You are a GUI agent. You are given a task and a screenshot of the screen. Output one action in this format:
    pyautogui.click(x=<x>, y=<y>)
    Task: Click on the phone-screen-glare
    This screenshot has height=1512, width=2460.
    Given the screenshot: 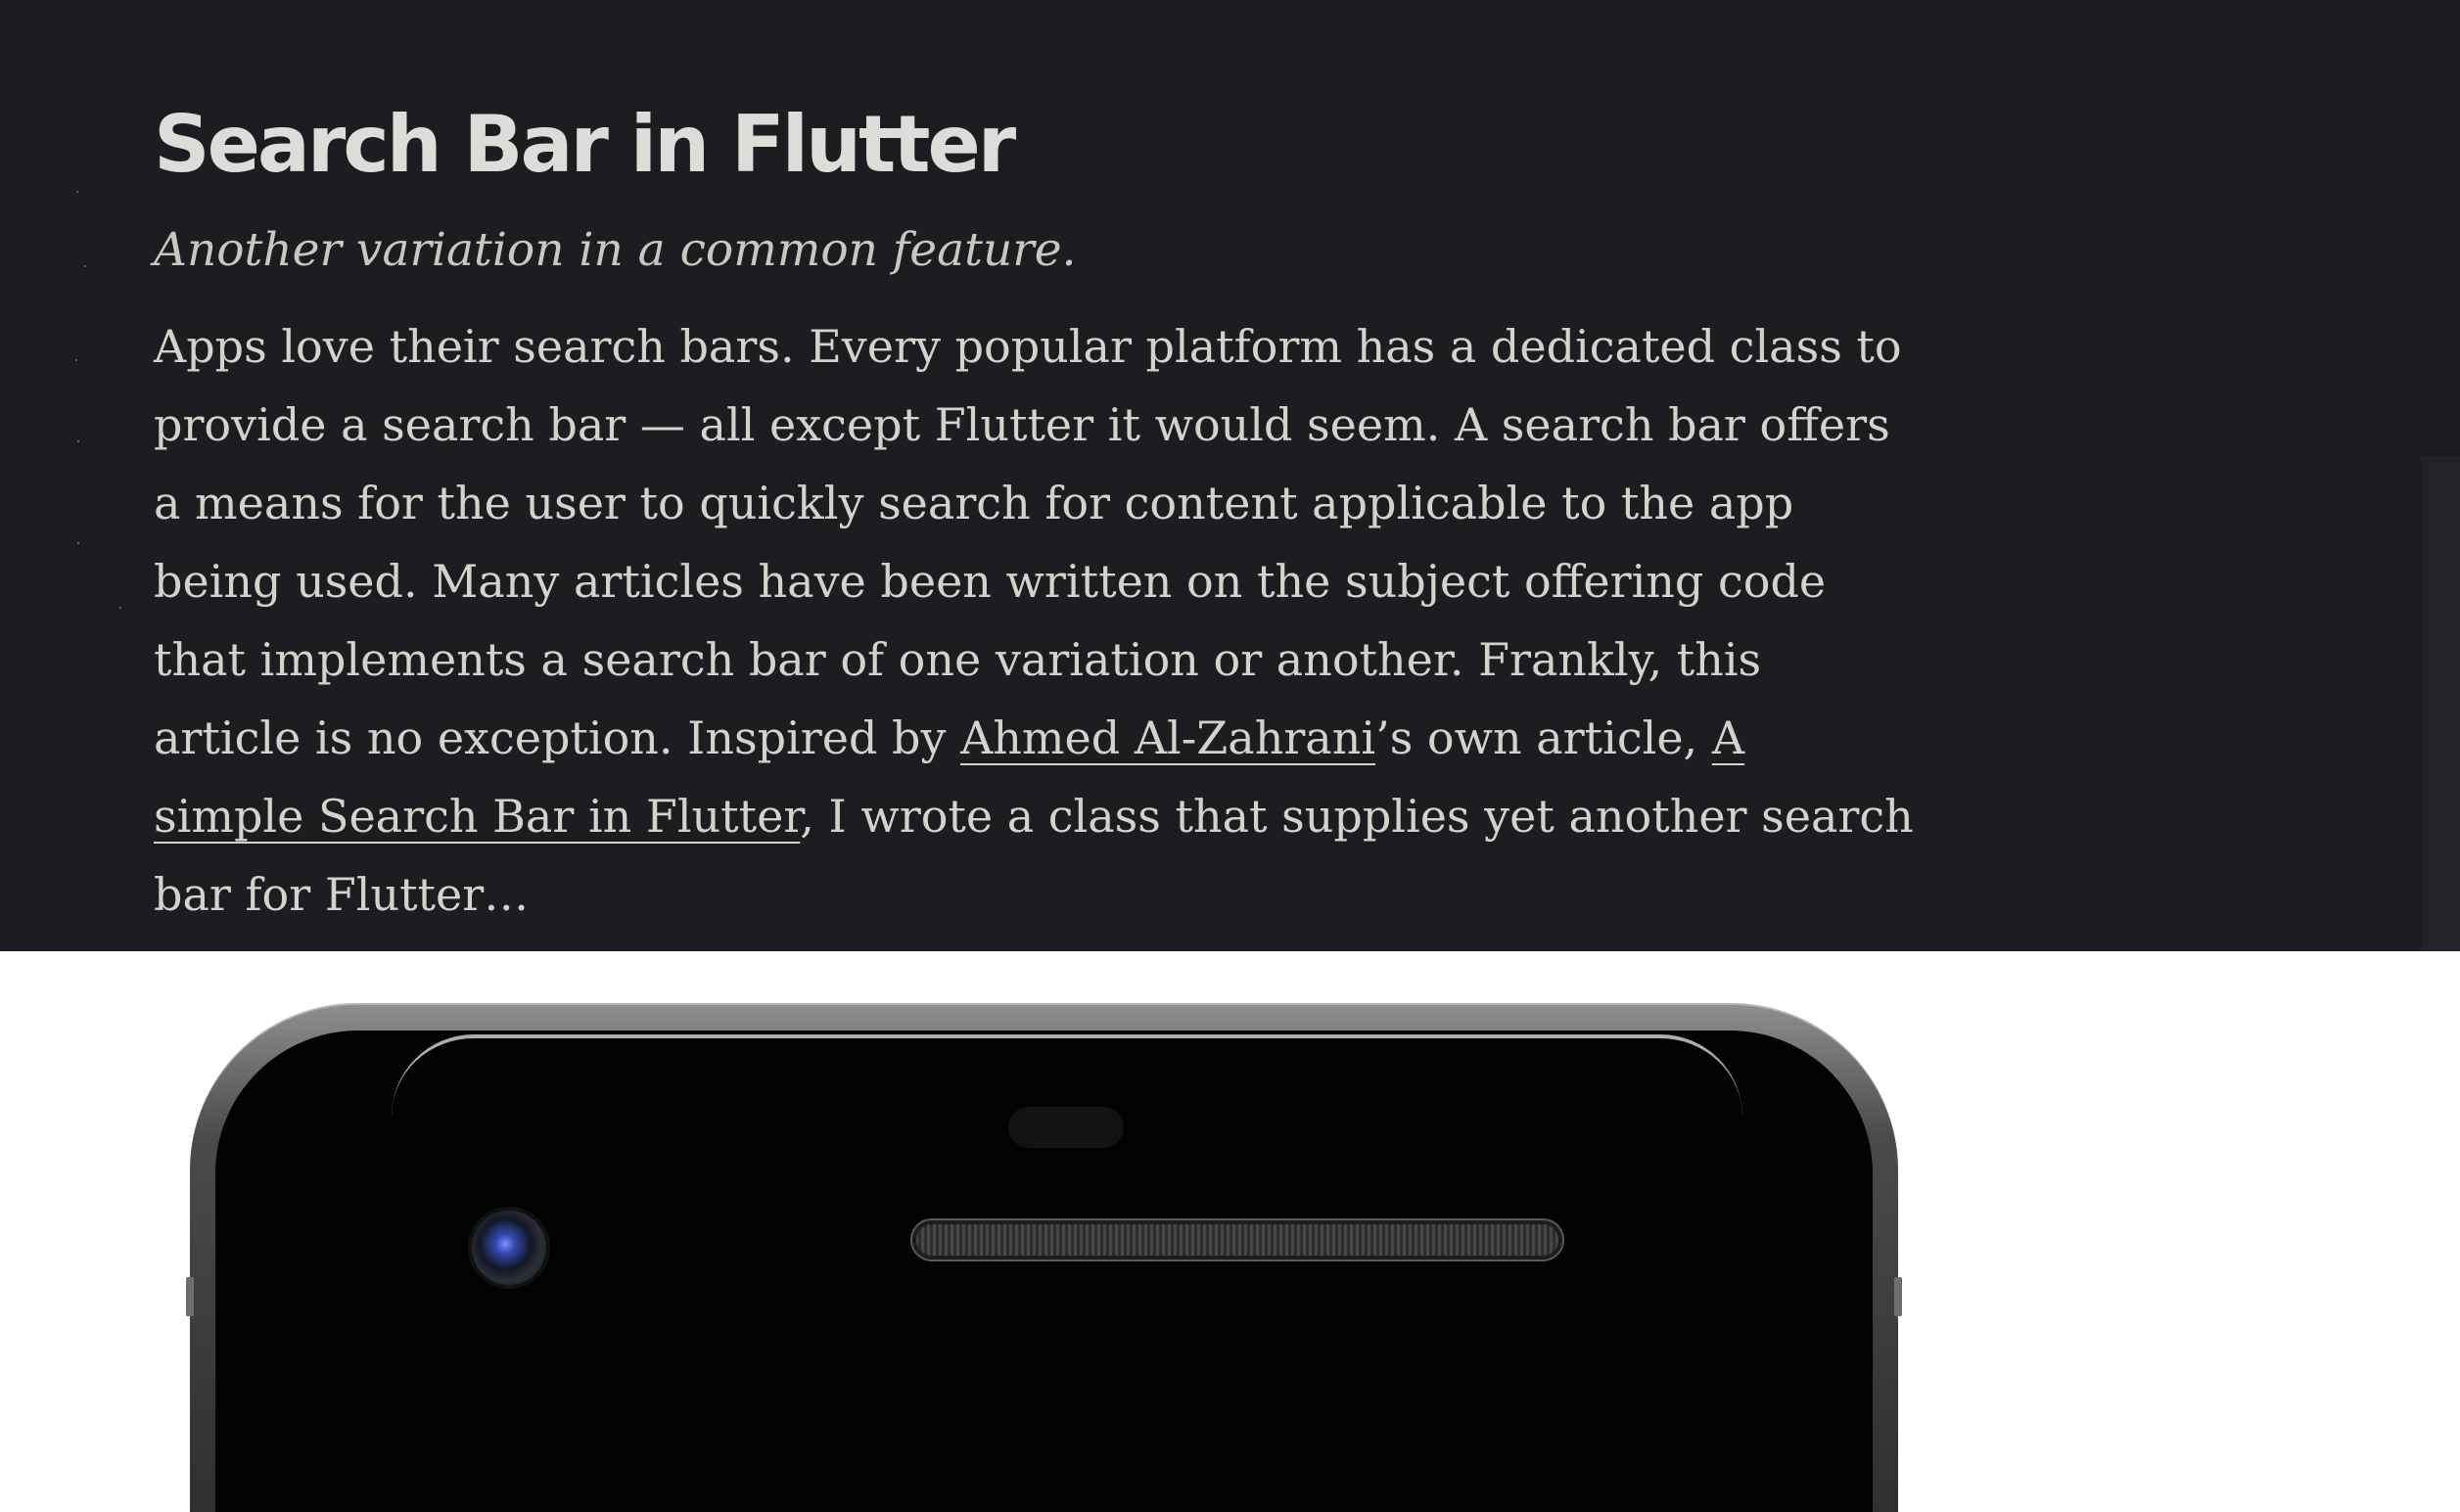 What is the action you would take?
    pyautogui.click(x=1067, y=1075)
    